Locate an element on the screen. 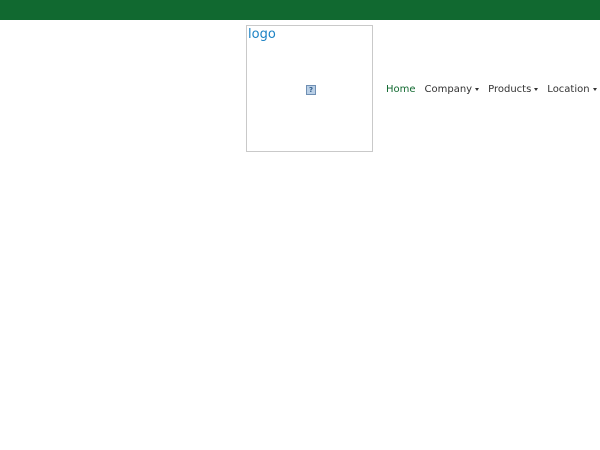  broken-image-icon: ? is located at coordinates (311, 90).